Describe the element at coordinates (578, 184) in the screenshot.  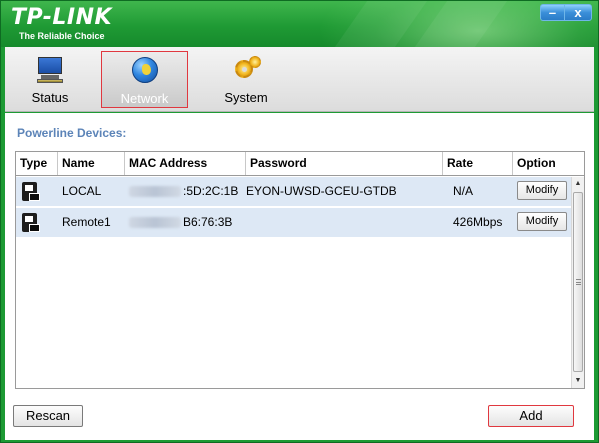
I see `scroll-up-arrow-icon: ▲` at that location.